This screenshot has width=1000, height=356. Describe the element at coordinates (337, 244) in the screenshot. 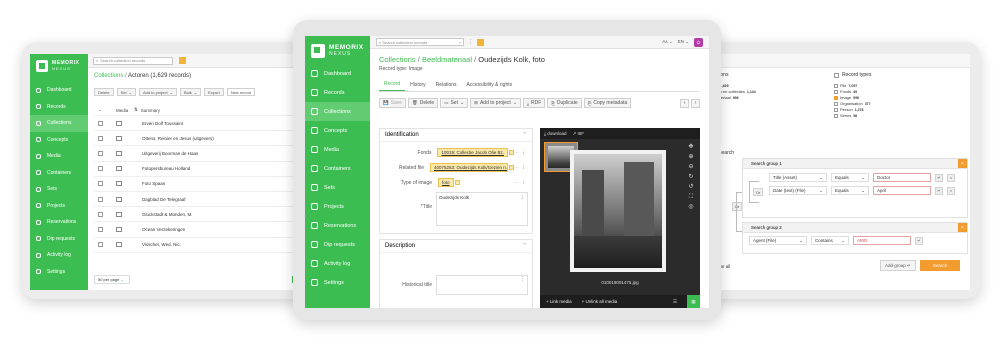

I see `nav-item-dip-requests: Dip requests` at that location.